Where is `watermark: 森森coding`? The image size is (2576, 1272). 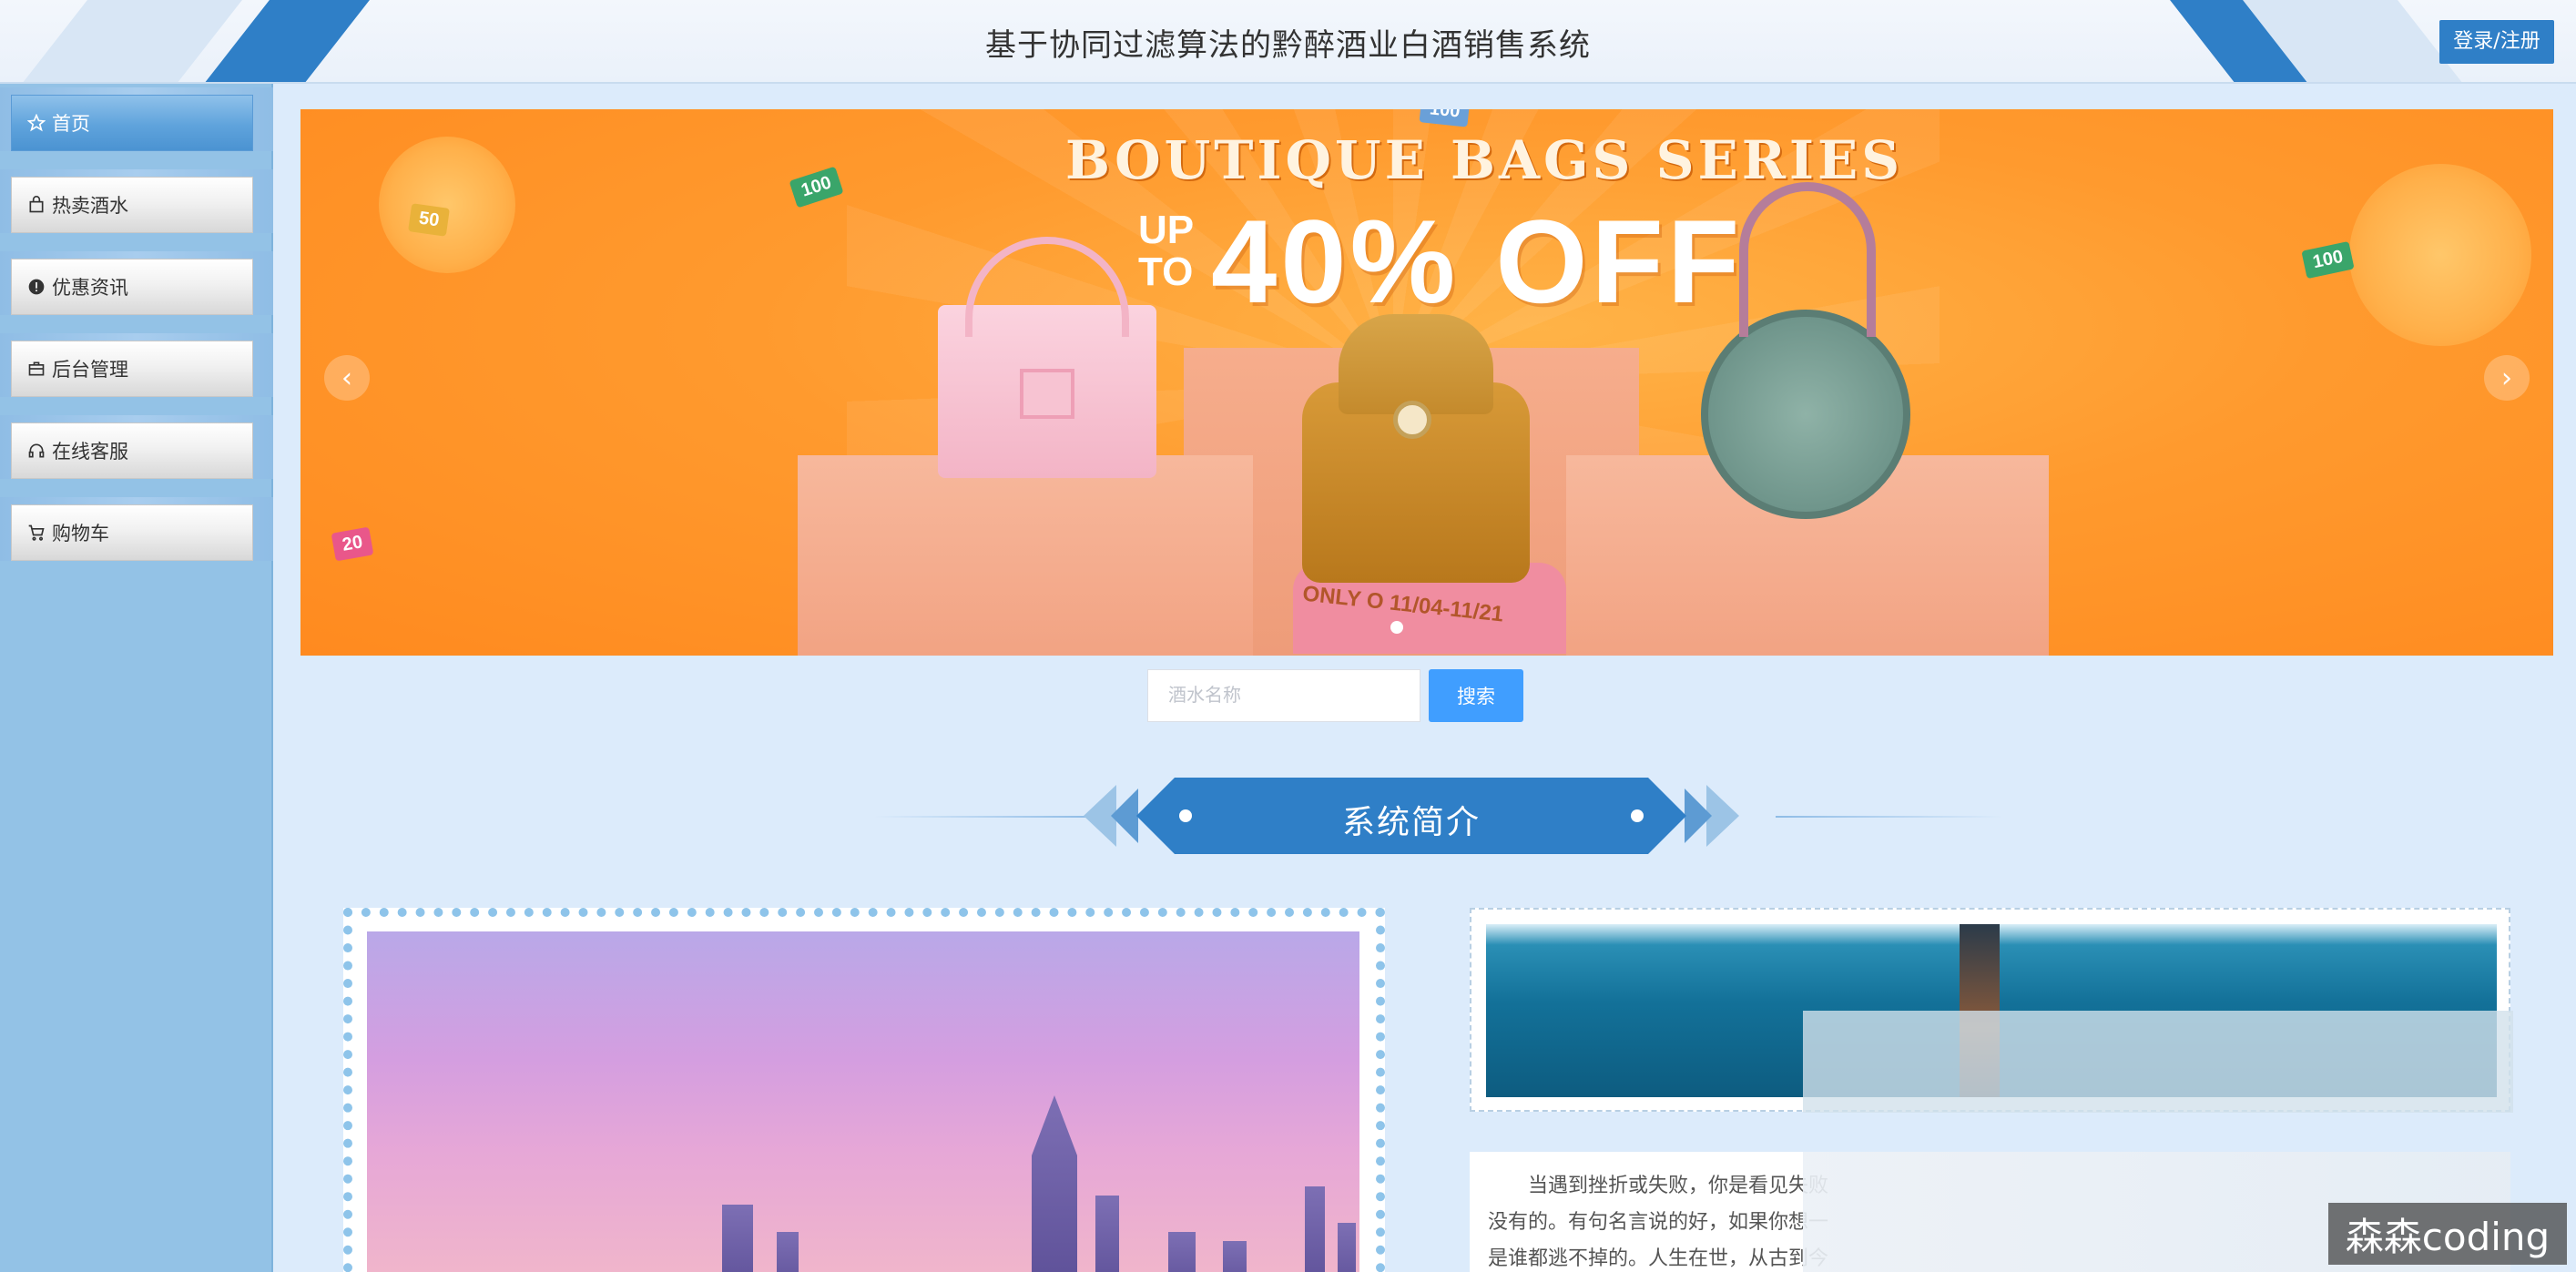 watermark: 森森coding is located at coordinates (2448, 1234).